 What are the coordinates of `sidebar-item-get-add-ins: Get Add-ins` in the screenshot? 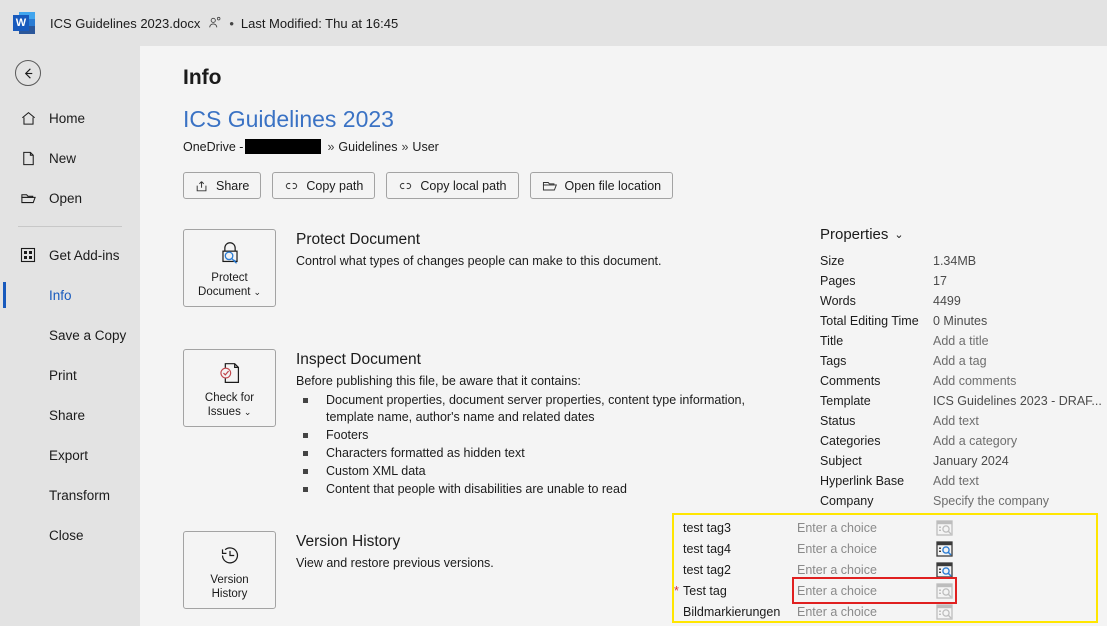 It's located at (70, 255).